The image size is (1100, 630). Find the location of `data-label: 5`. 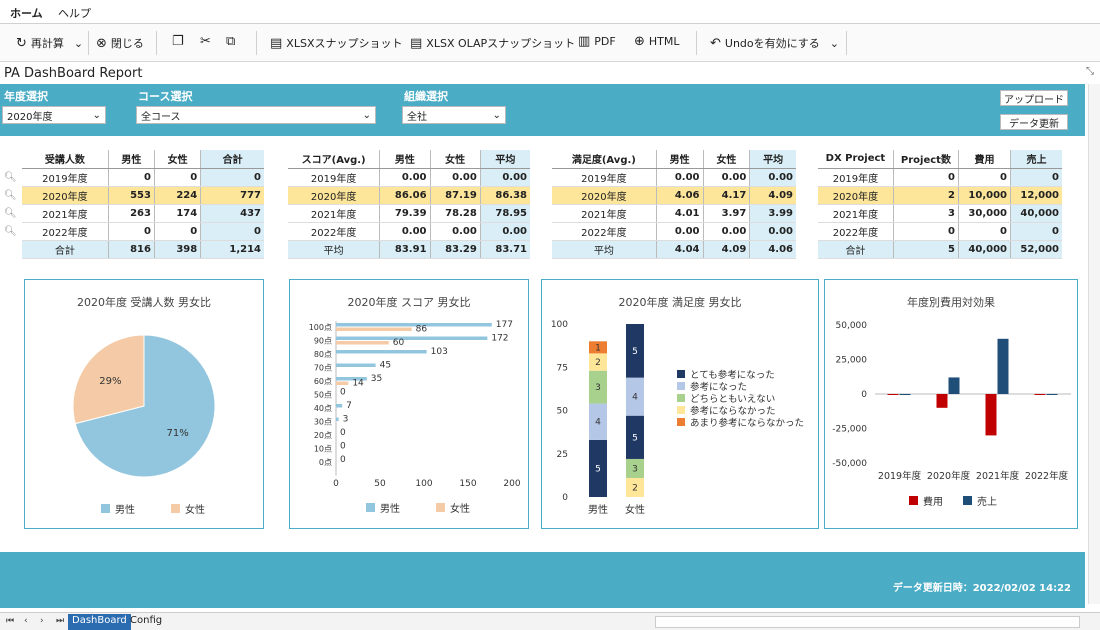

data-label: 5 is located at coordinates (635, 438).